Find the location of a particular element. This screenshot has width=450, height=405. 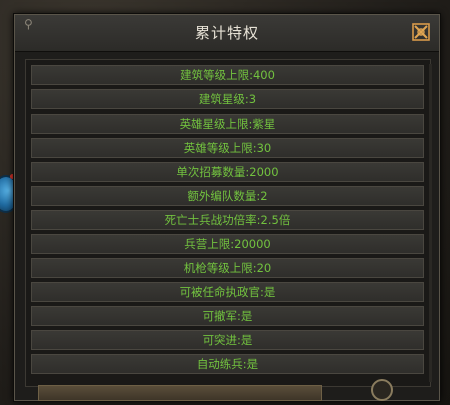

close-icon is located at coordinates (421, 32).